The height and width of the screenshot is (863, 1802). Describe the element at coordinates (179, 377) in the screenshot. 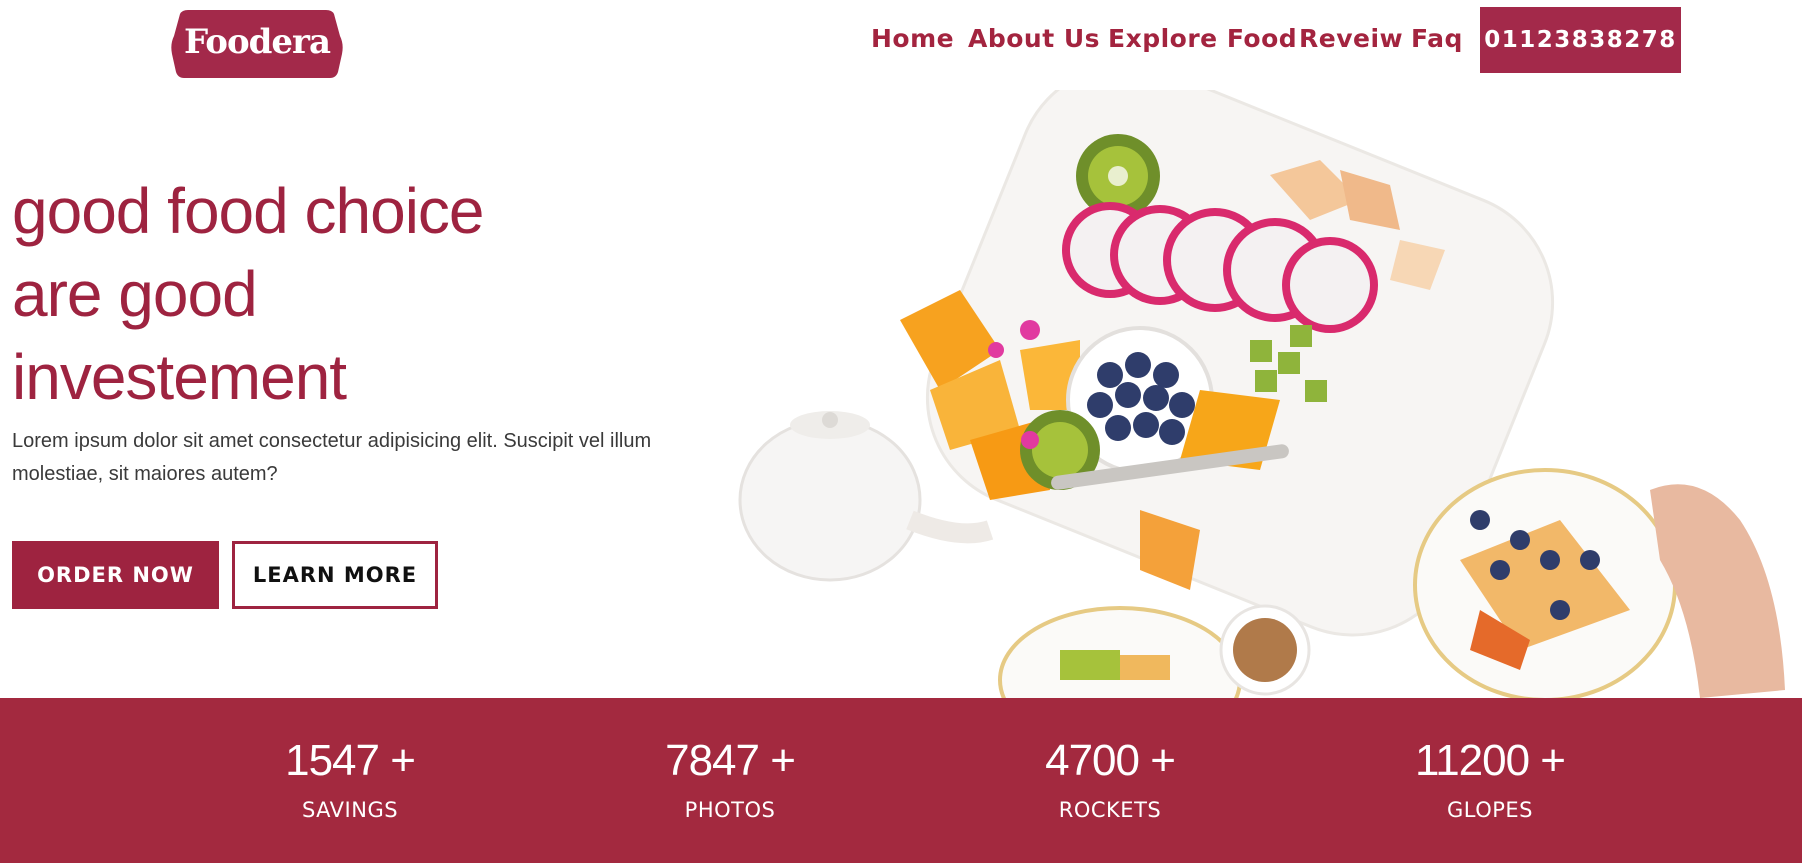

I see `hero-title-line-3: investement` at that location.